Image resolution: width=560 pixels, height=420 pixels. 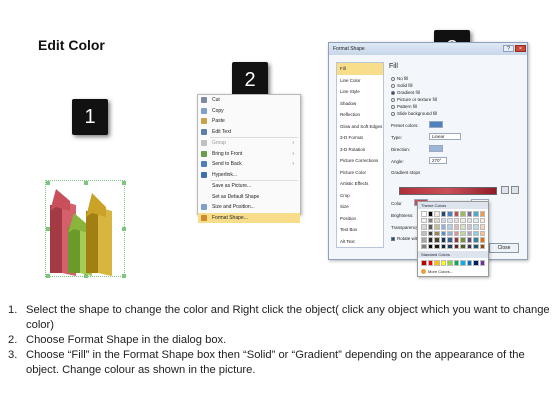 I want to click on nav-item-alt-text: Alt Text, so click(x=360, y=242).